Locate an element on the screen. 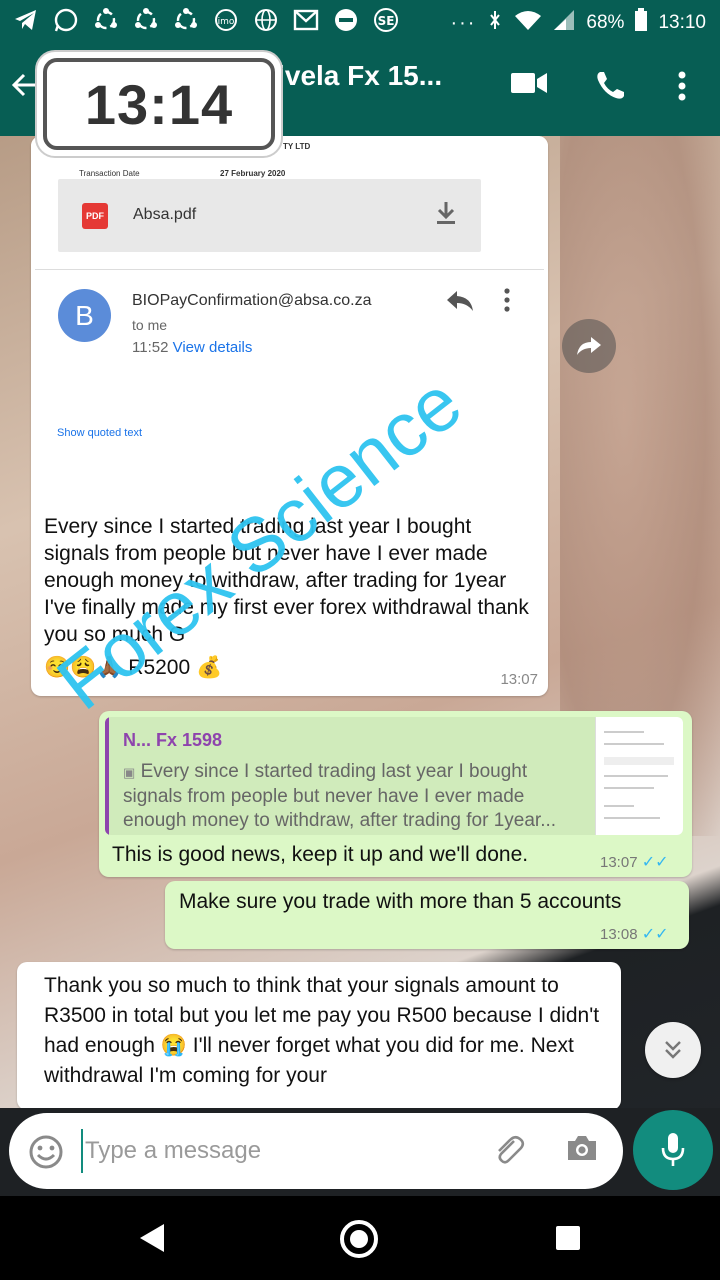 The width and height of the screenshot is (720, 1280). voice-record-button is located at coordinates (673, 1150).